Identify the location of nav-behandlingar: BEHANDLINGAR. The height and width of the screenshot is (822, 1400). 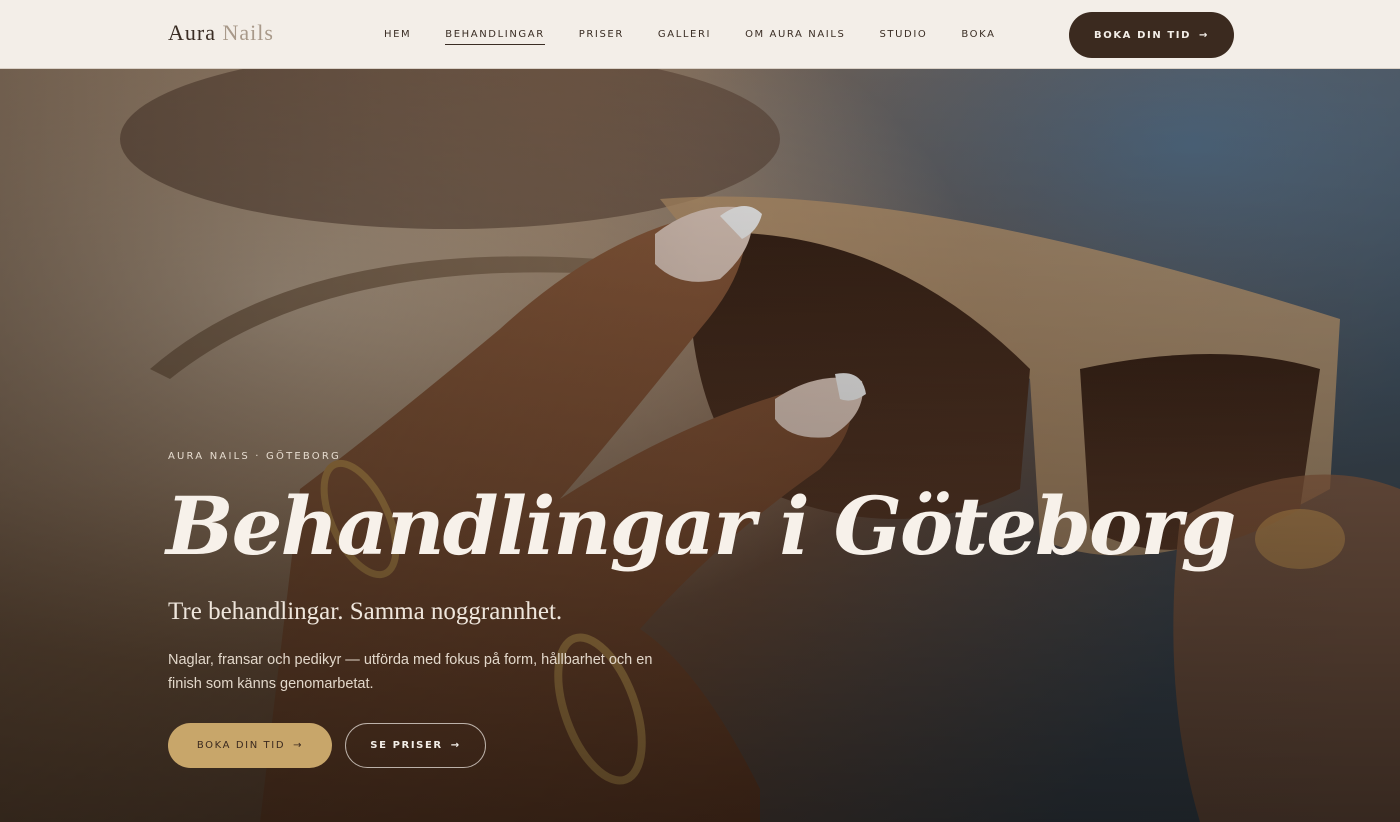
(495, 37).